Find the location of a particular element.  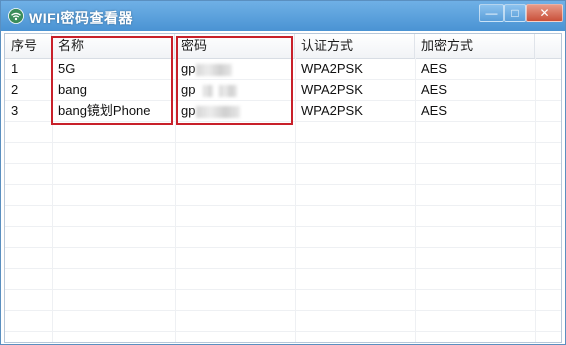

cell-name: bang is located at coordinates (72, 89).